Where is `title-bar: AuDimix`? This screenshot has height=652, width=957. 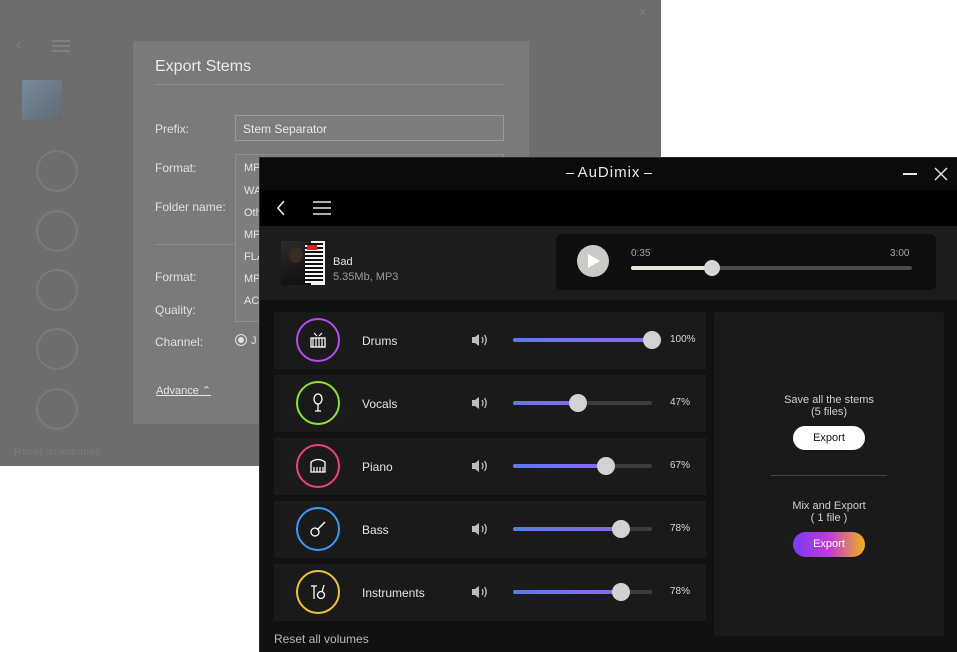 title-bar: AuDimix is located at coordinates (608, 174).